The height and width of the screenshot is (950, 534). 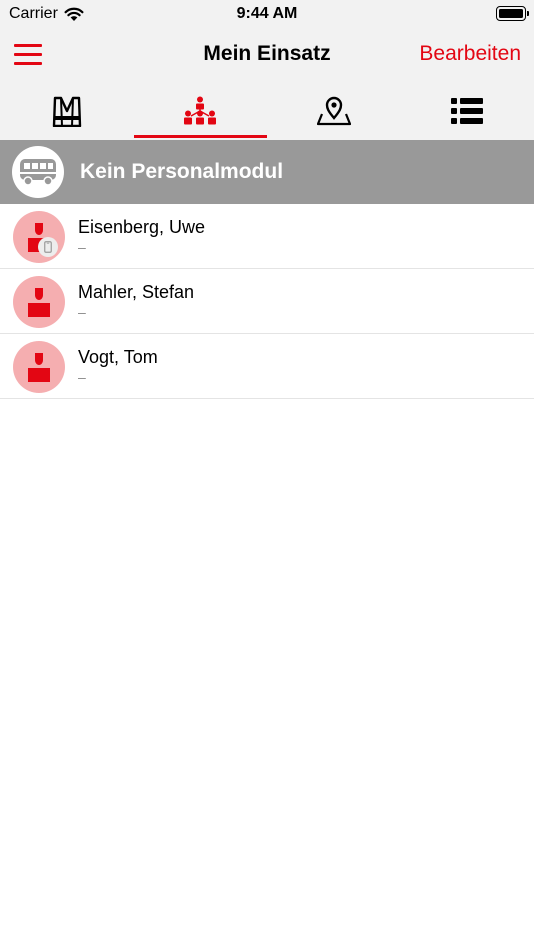 I want to click on tab-list, so click(x=467, y=111).